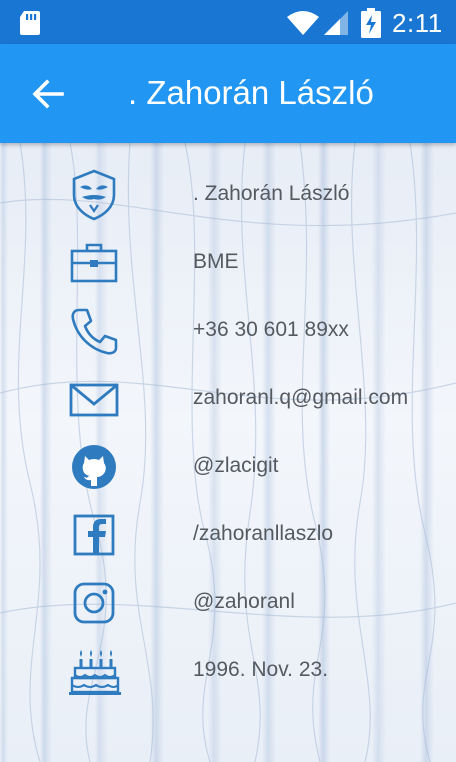 This screenshot has height=762, width=456. What do you see at coordinates (94, 195) in the screenshot?
I see `anonymous-mask-icon` at bounding box center [94, 195].